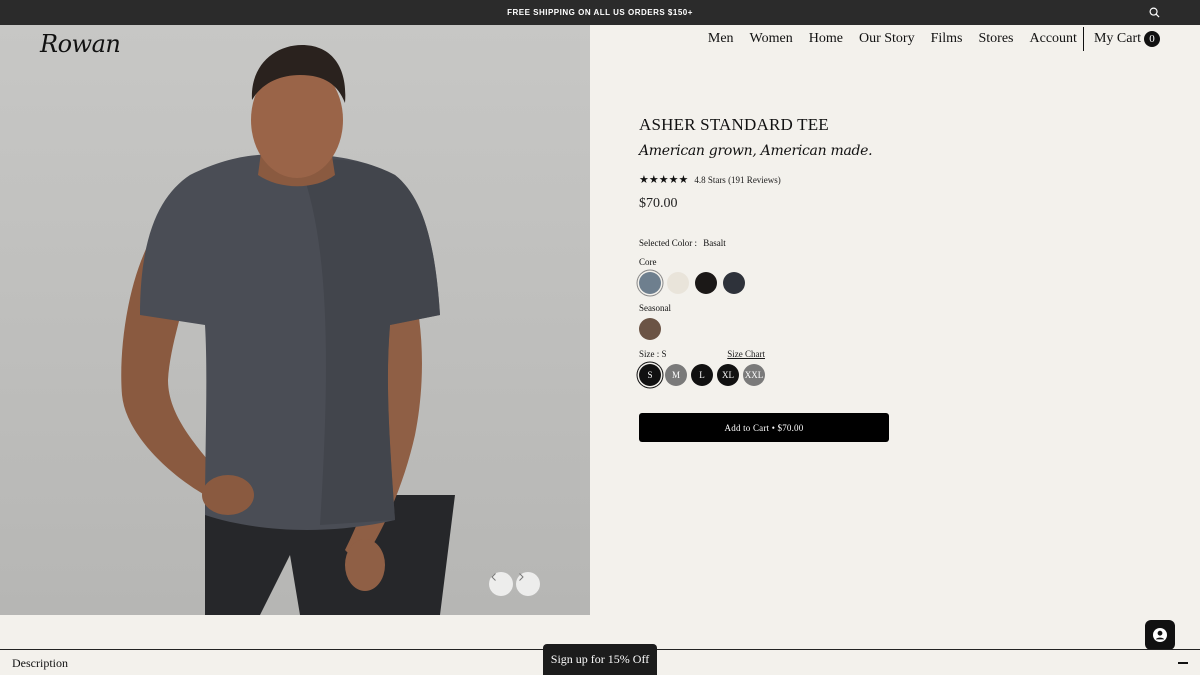 This screenshot has height=675, width=1200. Describe the element at coordinates (521, 577) in the screenshot. I see `chevron-right-icon` at that location.